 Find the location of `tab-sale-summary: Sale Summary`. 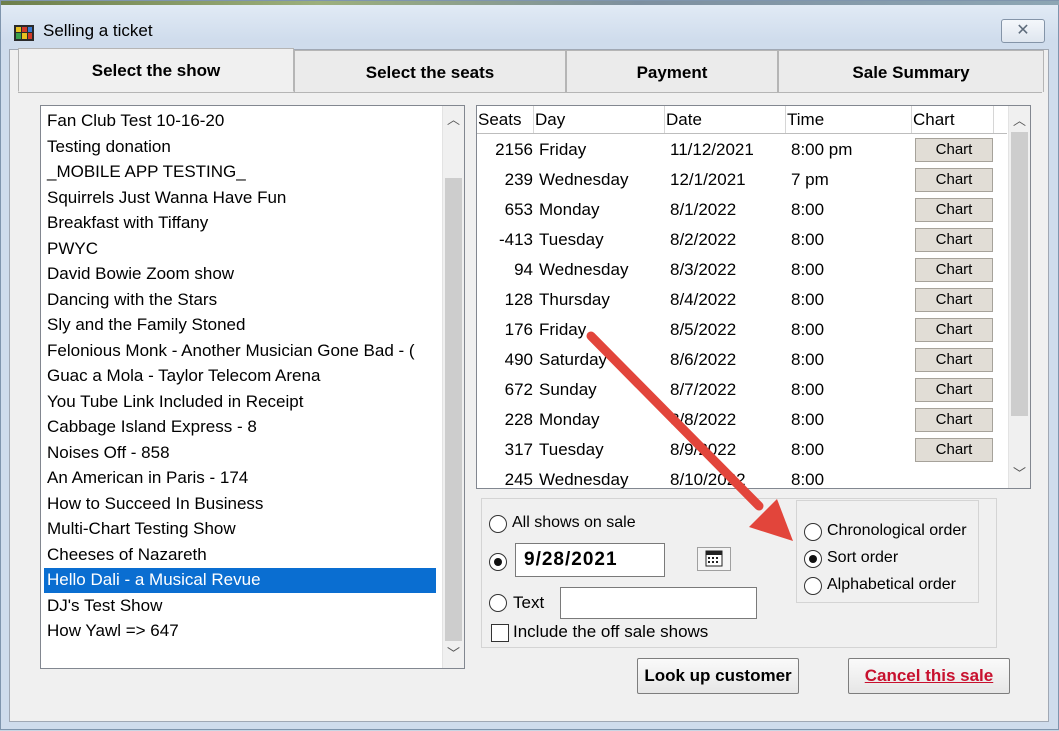

tab-sale-summary: Sale Summary is located at coordinates (911, 71).